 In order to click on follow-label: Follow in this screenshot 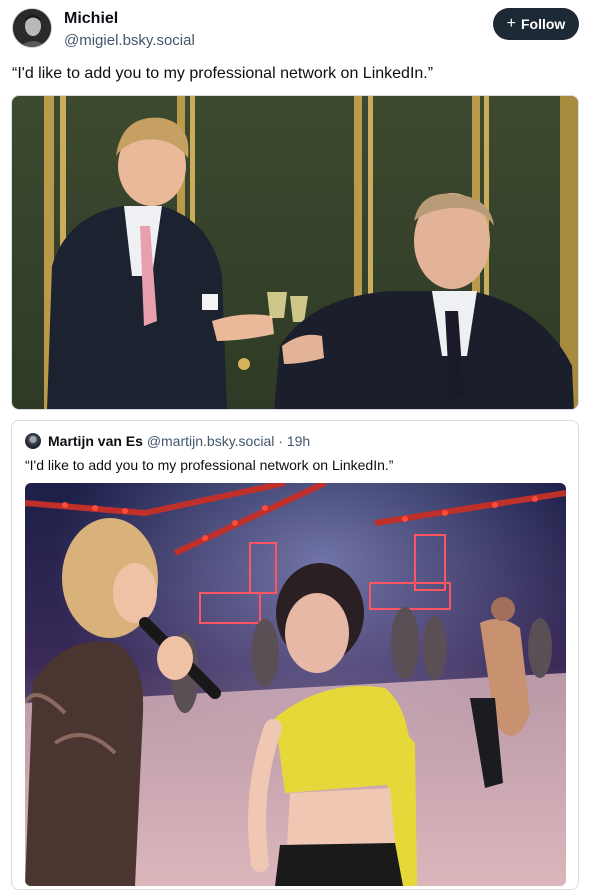, I will do `click(543, 24)`.